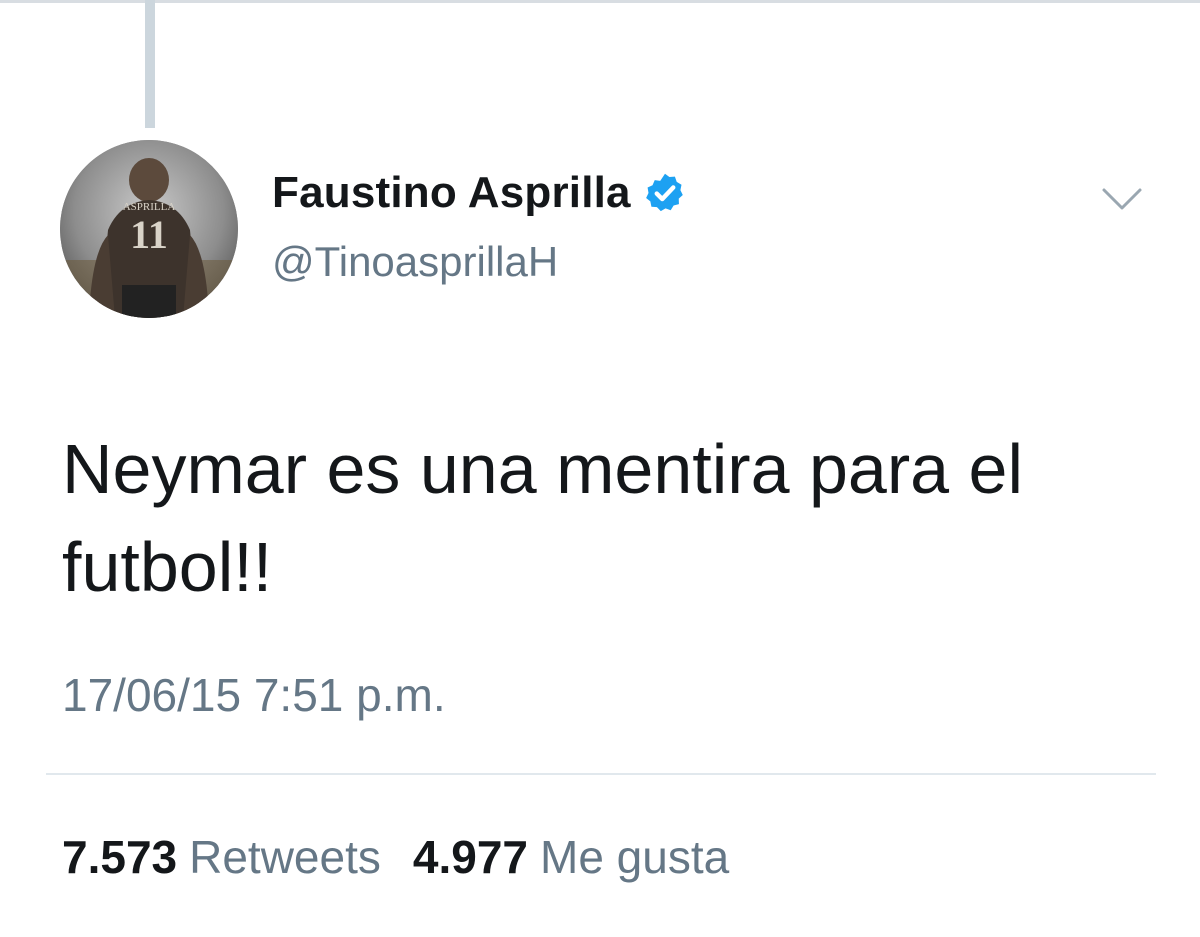  What do you see at coordinates (415, 262) in the screenshot?
I see `author-handle: @TinoasprillaH` at bounding box center [415, 262].